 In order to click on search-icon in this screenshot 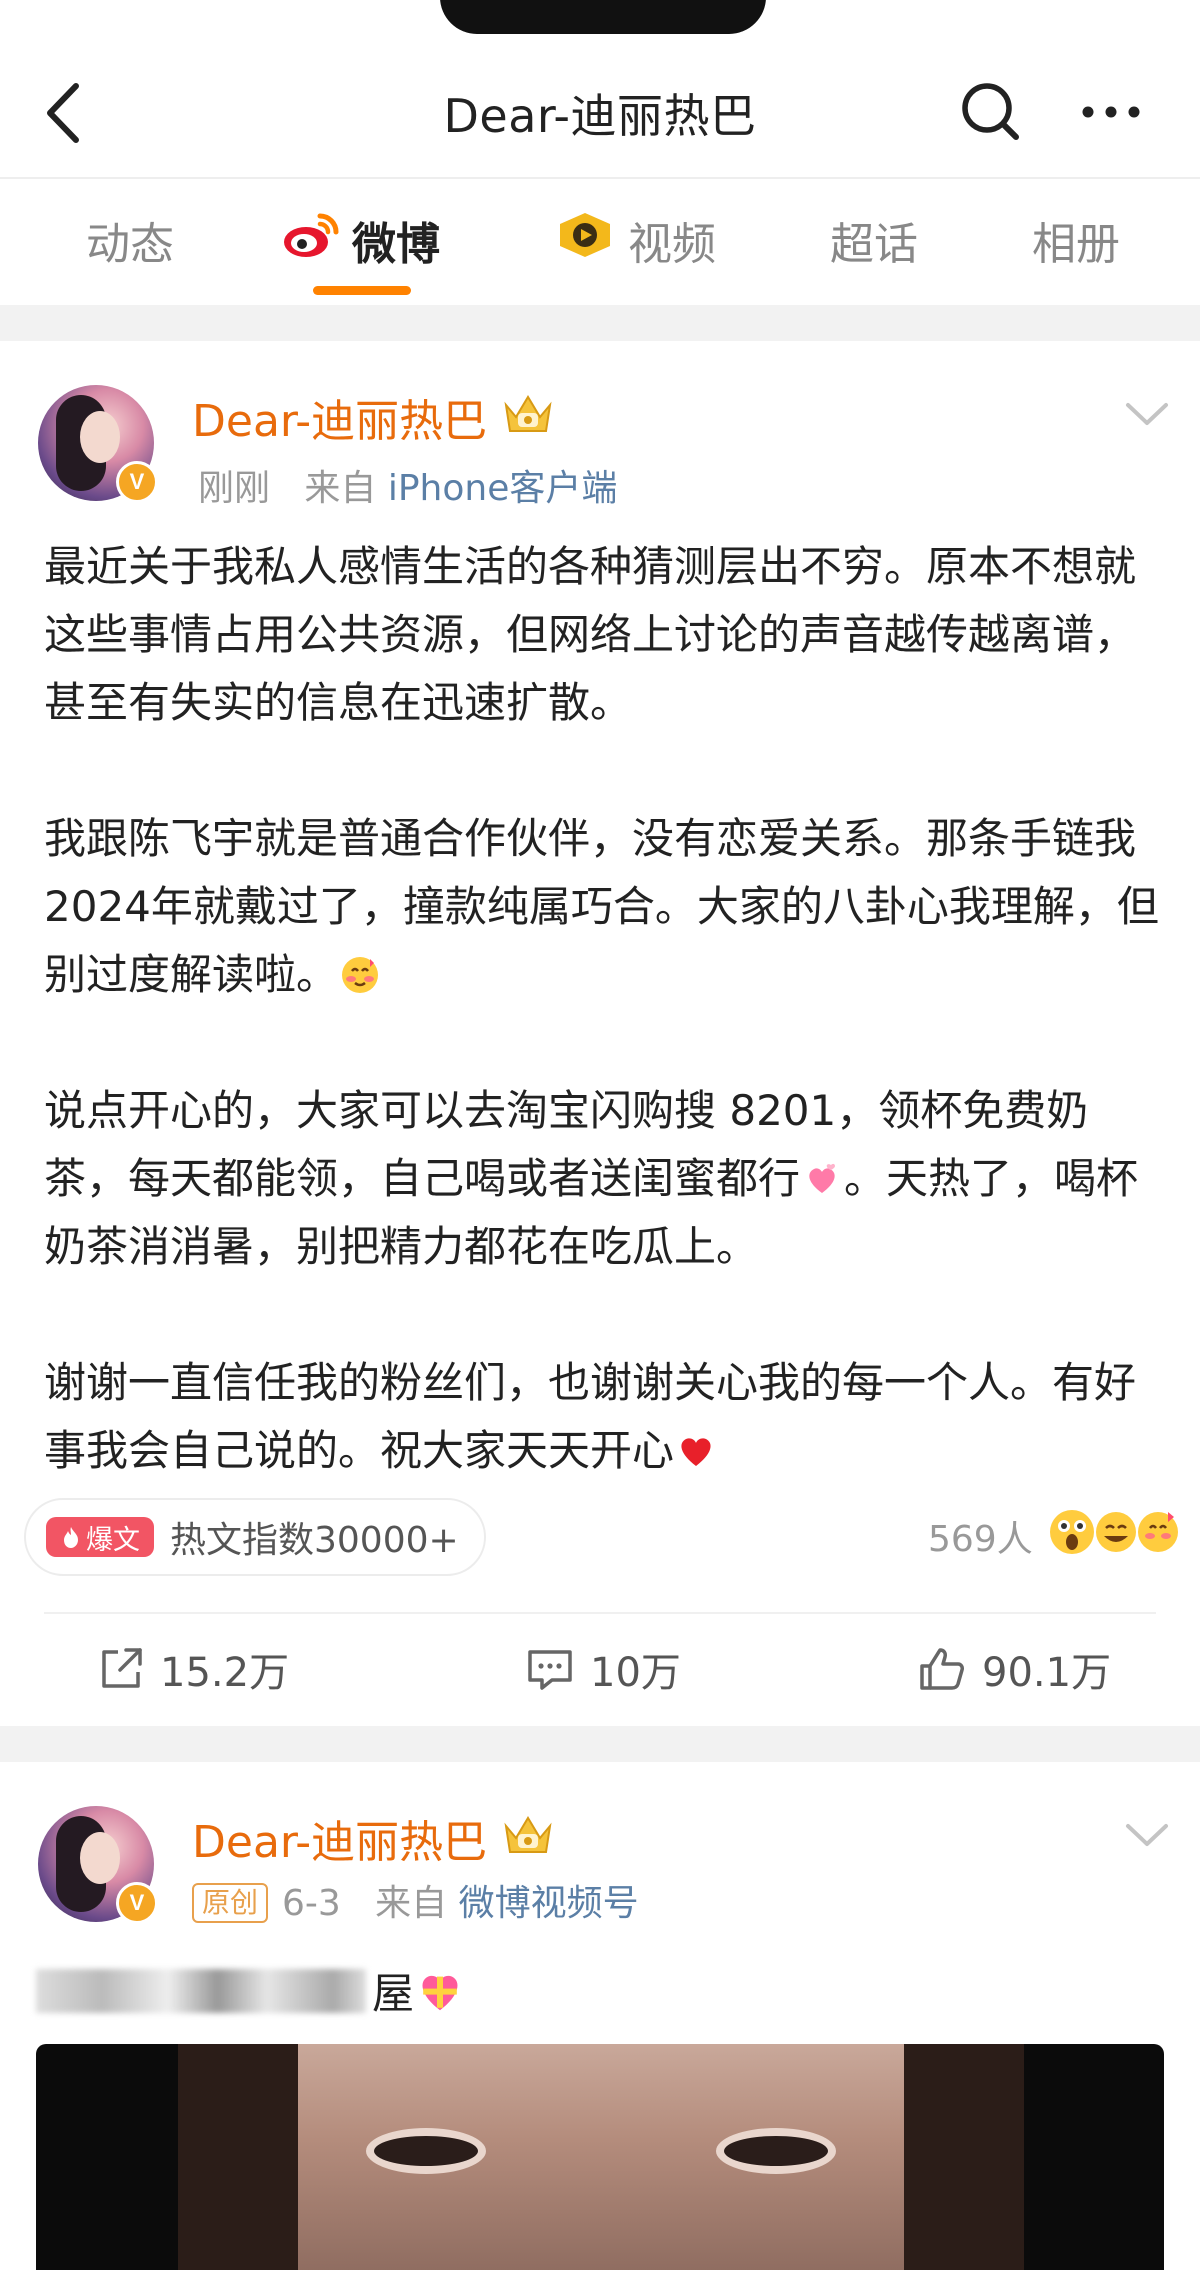, I will do `click(990, 111)`.